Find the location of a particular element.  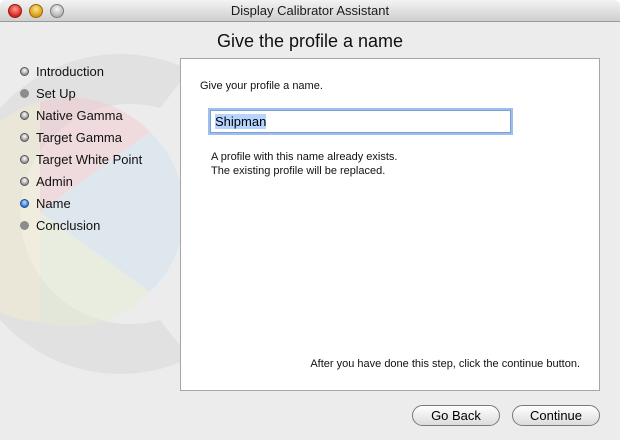

step-native-gamma: Native Gamma is located at coordinates (81, 115).